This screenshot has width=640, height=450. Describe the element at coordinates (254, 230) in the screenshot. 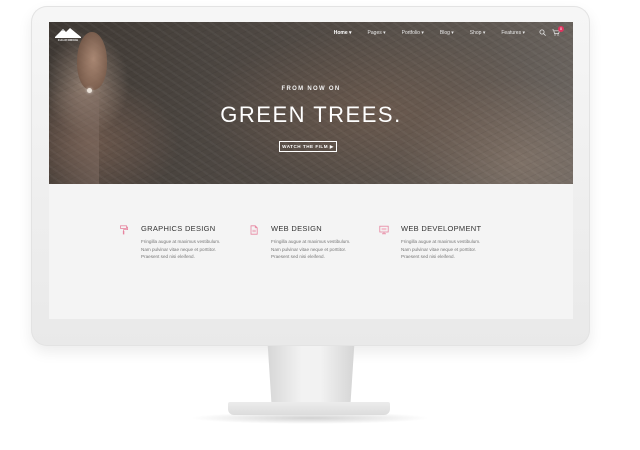

I see `document-icon` at that location.